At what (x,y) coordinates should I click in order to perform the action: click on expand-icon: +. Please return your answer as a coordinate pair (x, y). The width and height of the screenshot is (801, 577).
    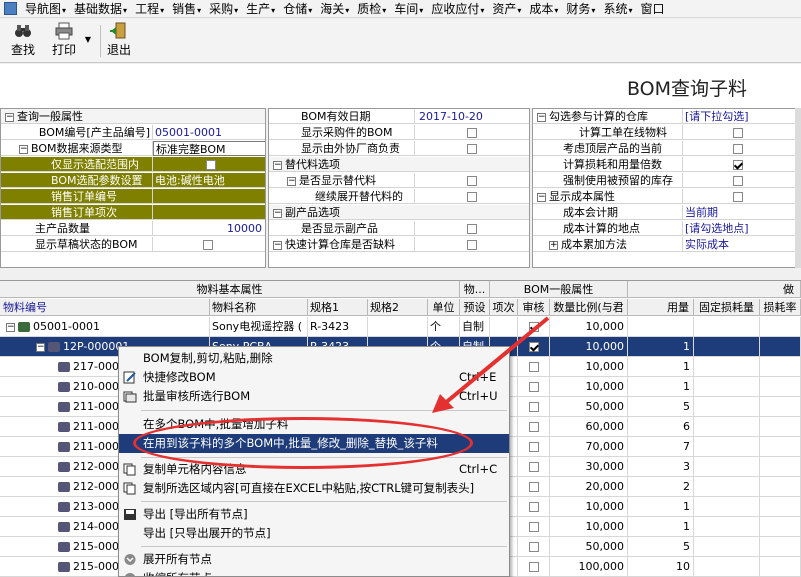
    Looking at the image, I should click on (553, 245).